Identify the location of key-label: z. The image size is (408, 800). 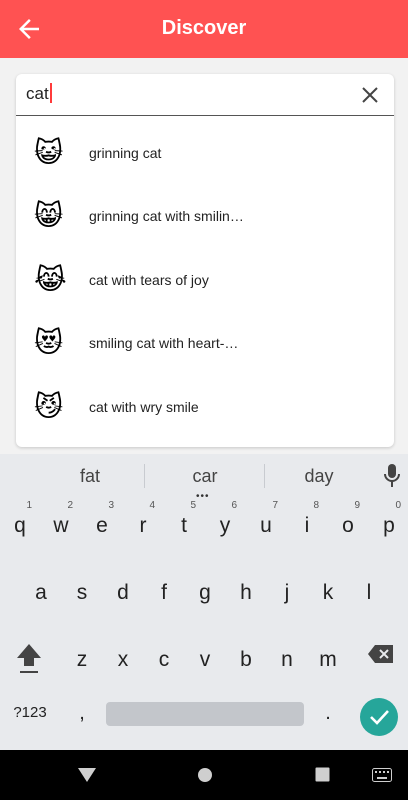
(82, 659).